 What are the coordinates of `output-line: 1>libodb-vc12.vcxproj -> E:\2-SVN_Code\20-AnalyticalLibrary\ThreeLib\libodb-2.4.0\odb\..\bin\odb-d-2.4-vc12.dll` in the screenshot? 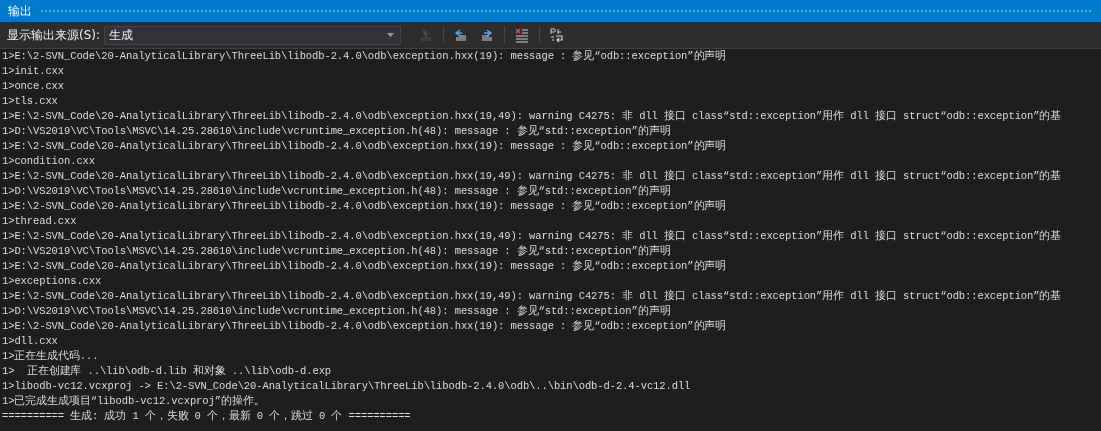 It's located at (347, 386).